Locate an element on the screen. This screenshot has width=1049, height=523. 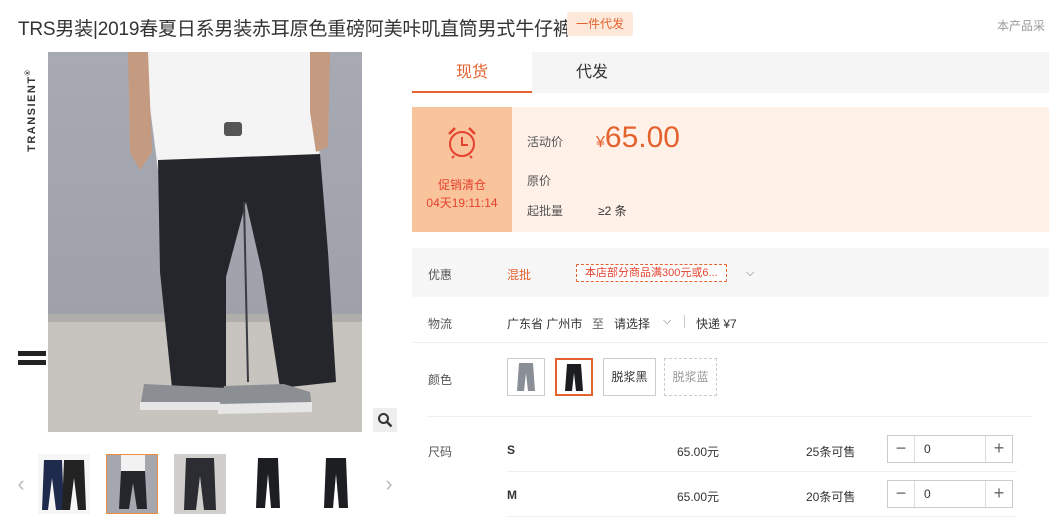
activity-price: ¥65.00 is located at coordinates (638, 138).